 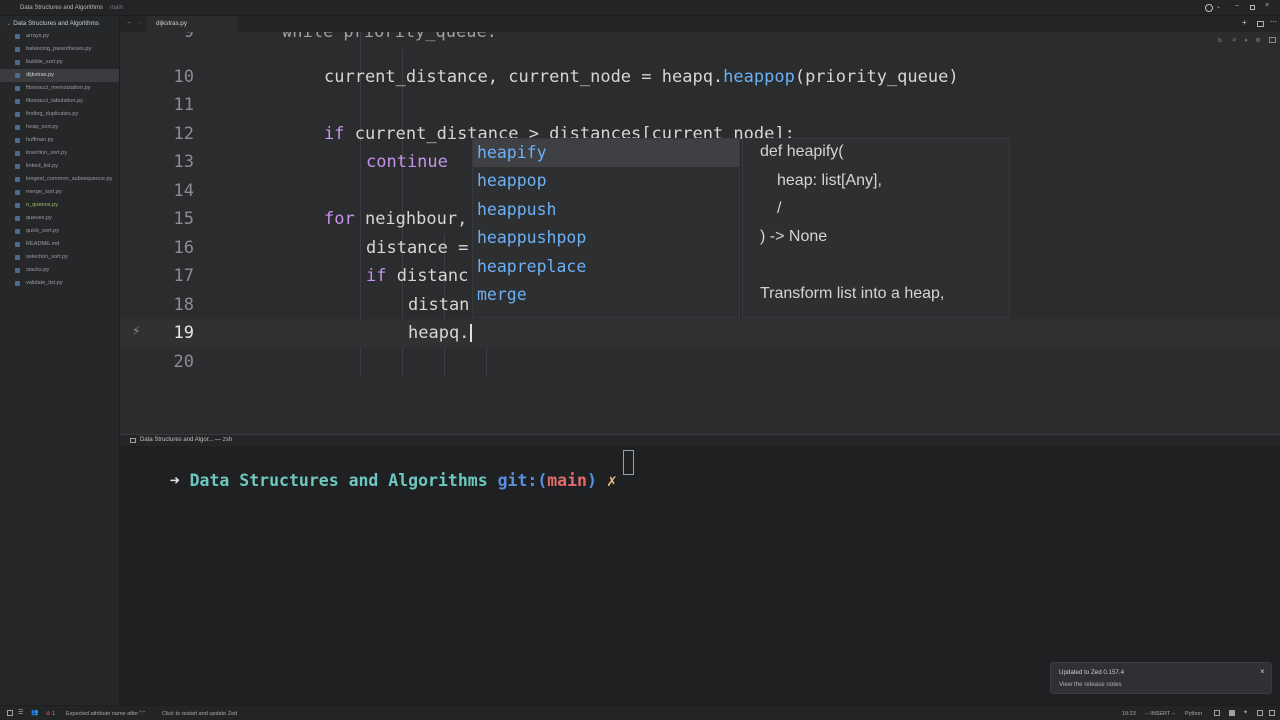 What do you see at coordinates (1232, 713) in the screenshot?
I see `assistant-icon` at bounding box center [1232, 713].